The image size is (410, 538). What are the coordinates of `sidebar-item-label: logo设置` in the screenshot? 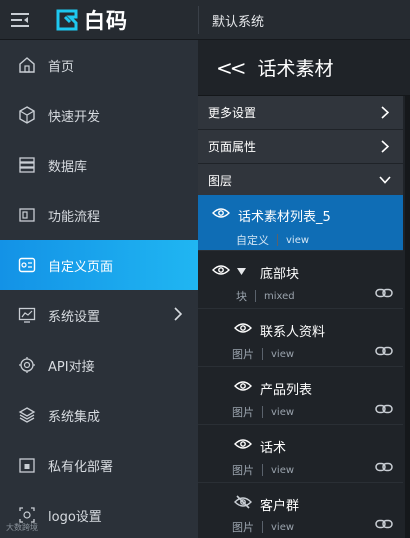 It's located at (75, 517).